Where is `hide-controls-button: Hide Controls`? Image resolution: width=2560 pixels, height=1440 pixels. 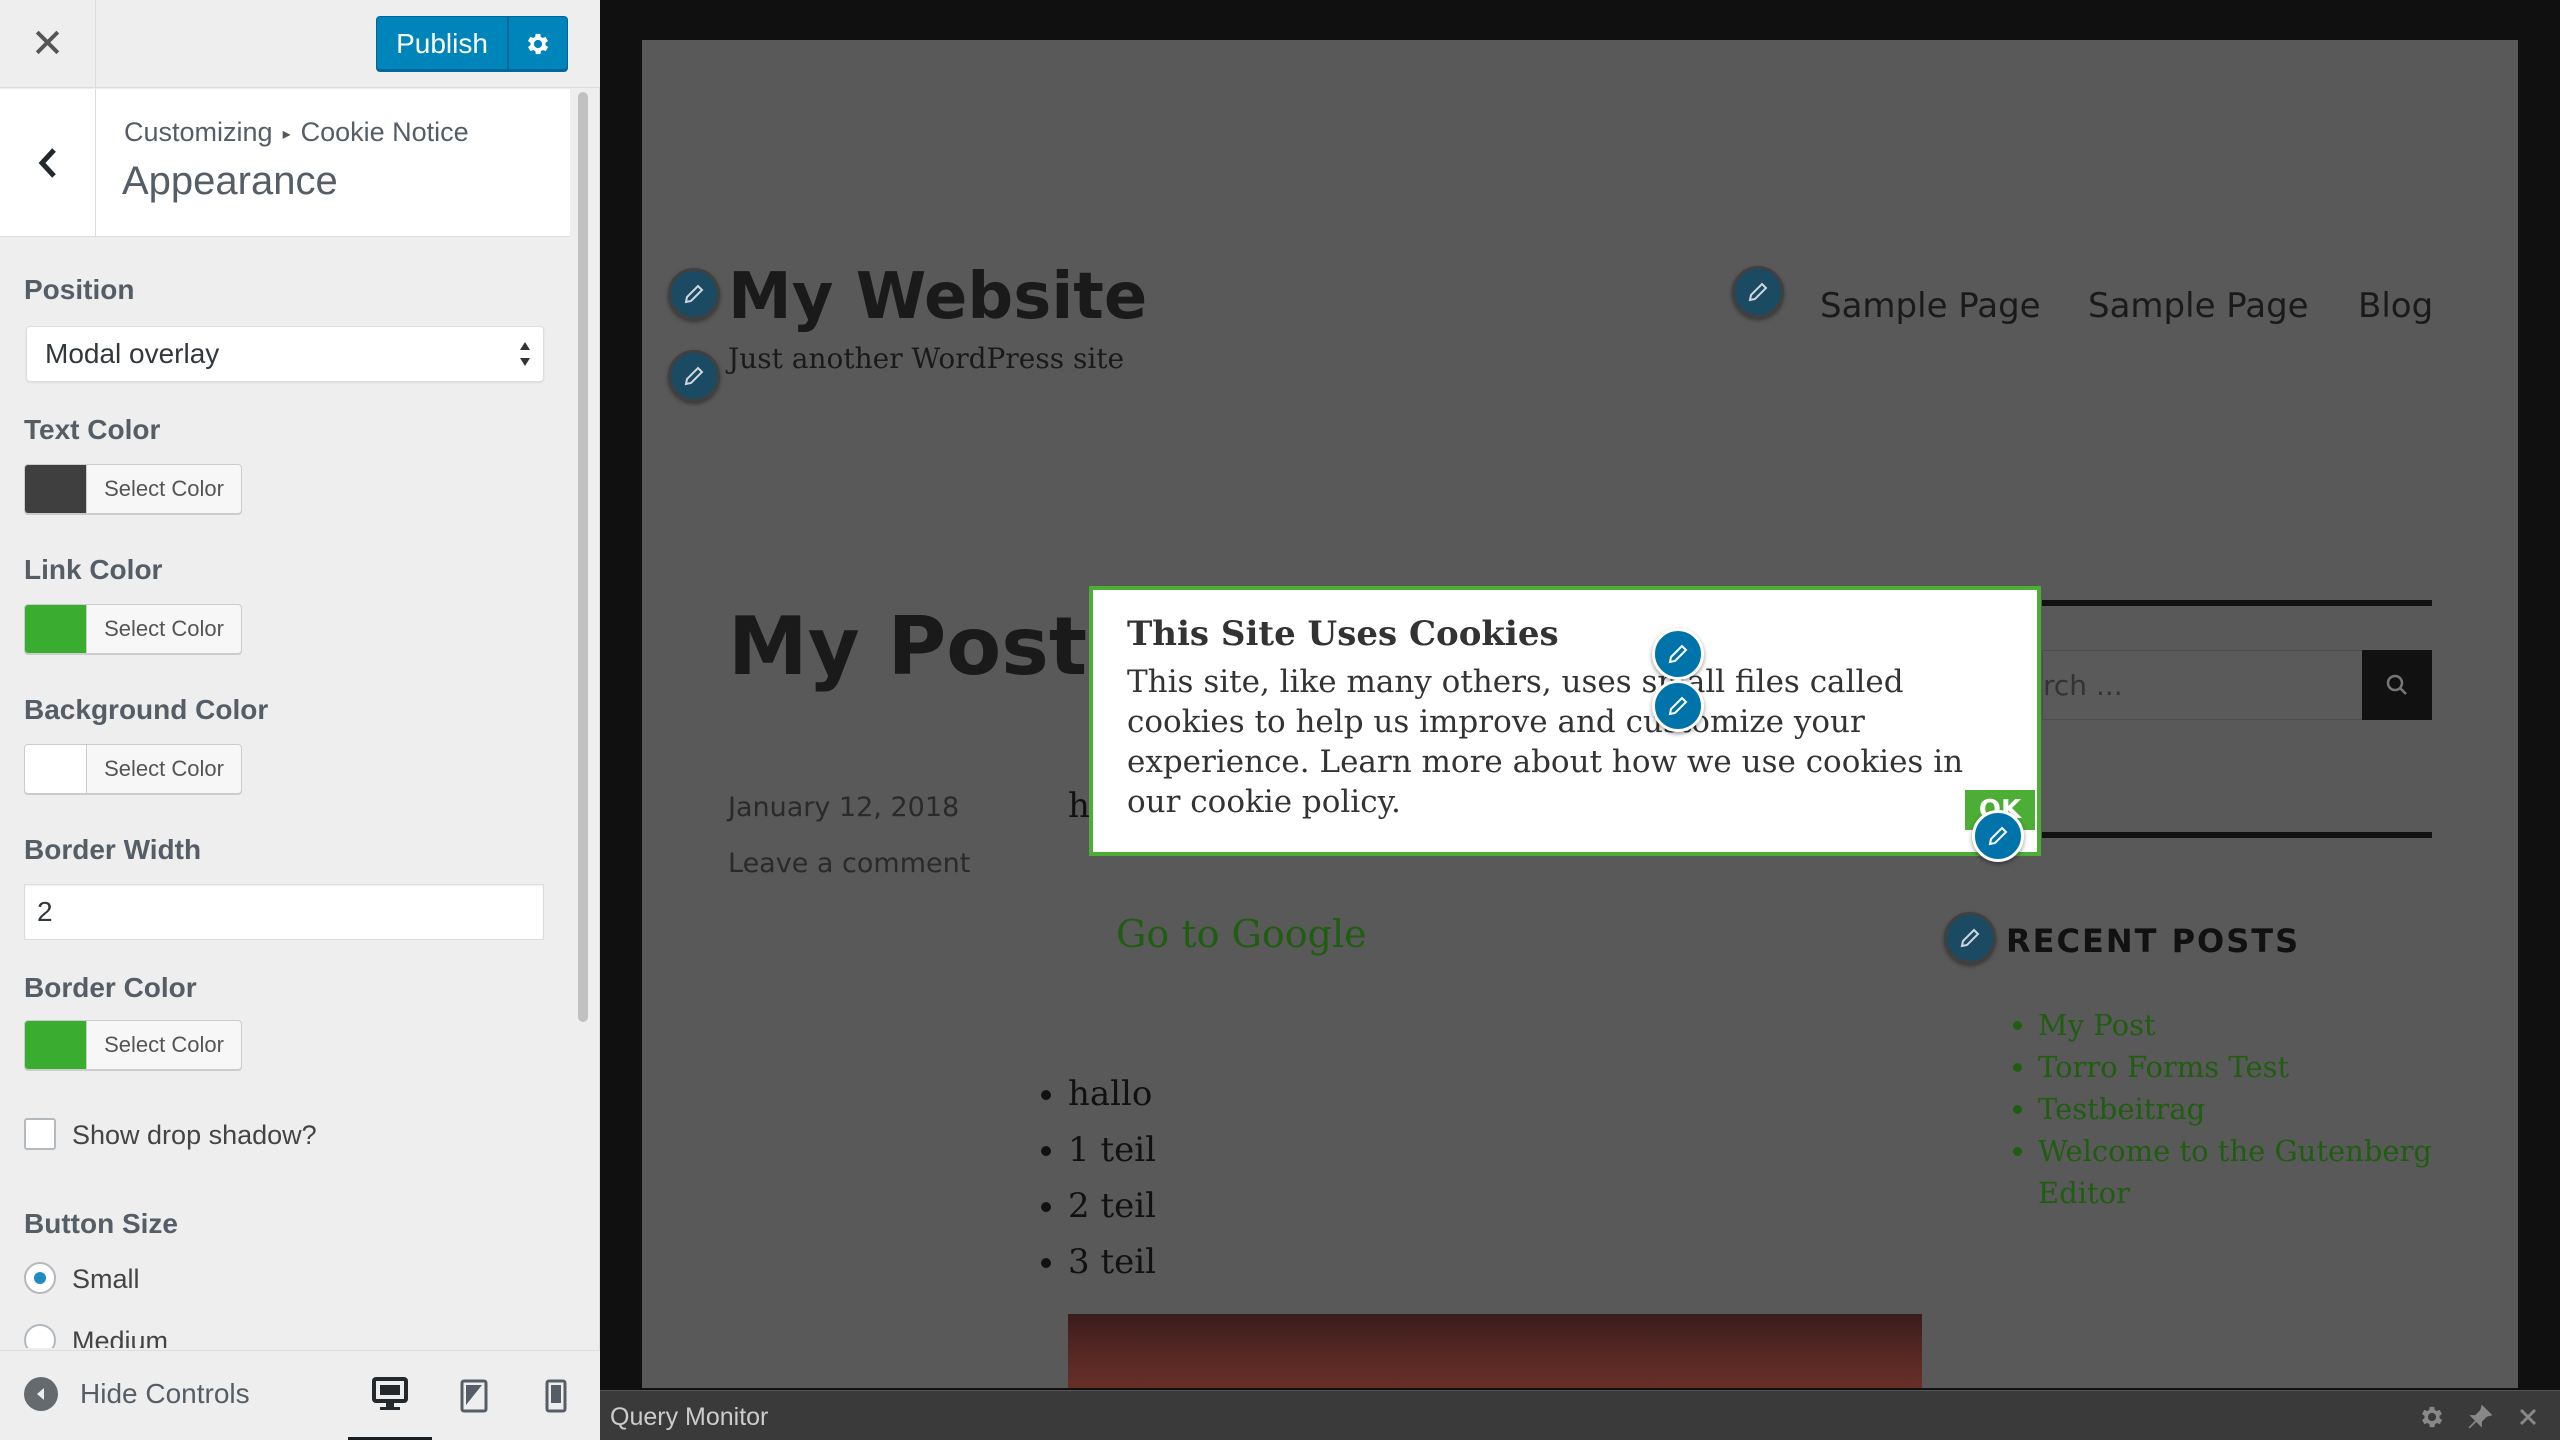
hide-controls-button: Hide Controls is located at coordinates (137, 1394).